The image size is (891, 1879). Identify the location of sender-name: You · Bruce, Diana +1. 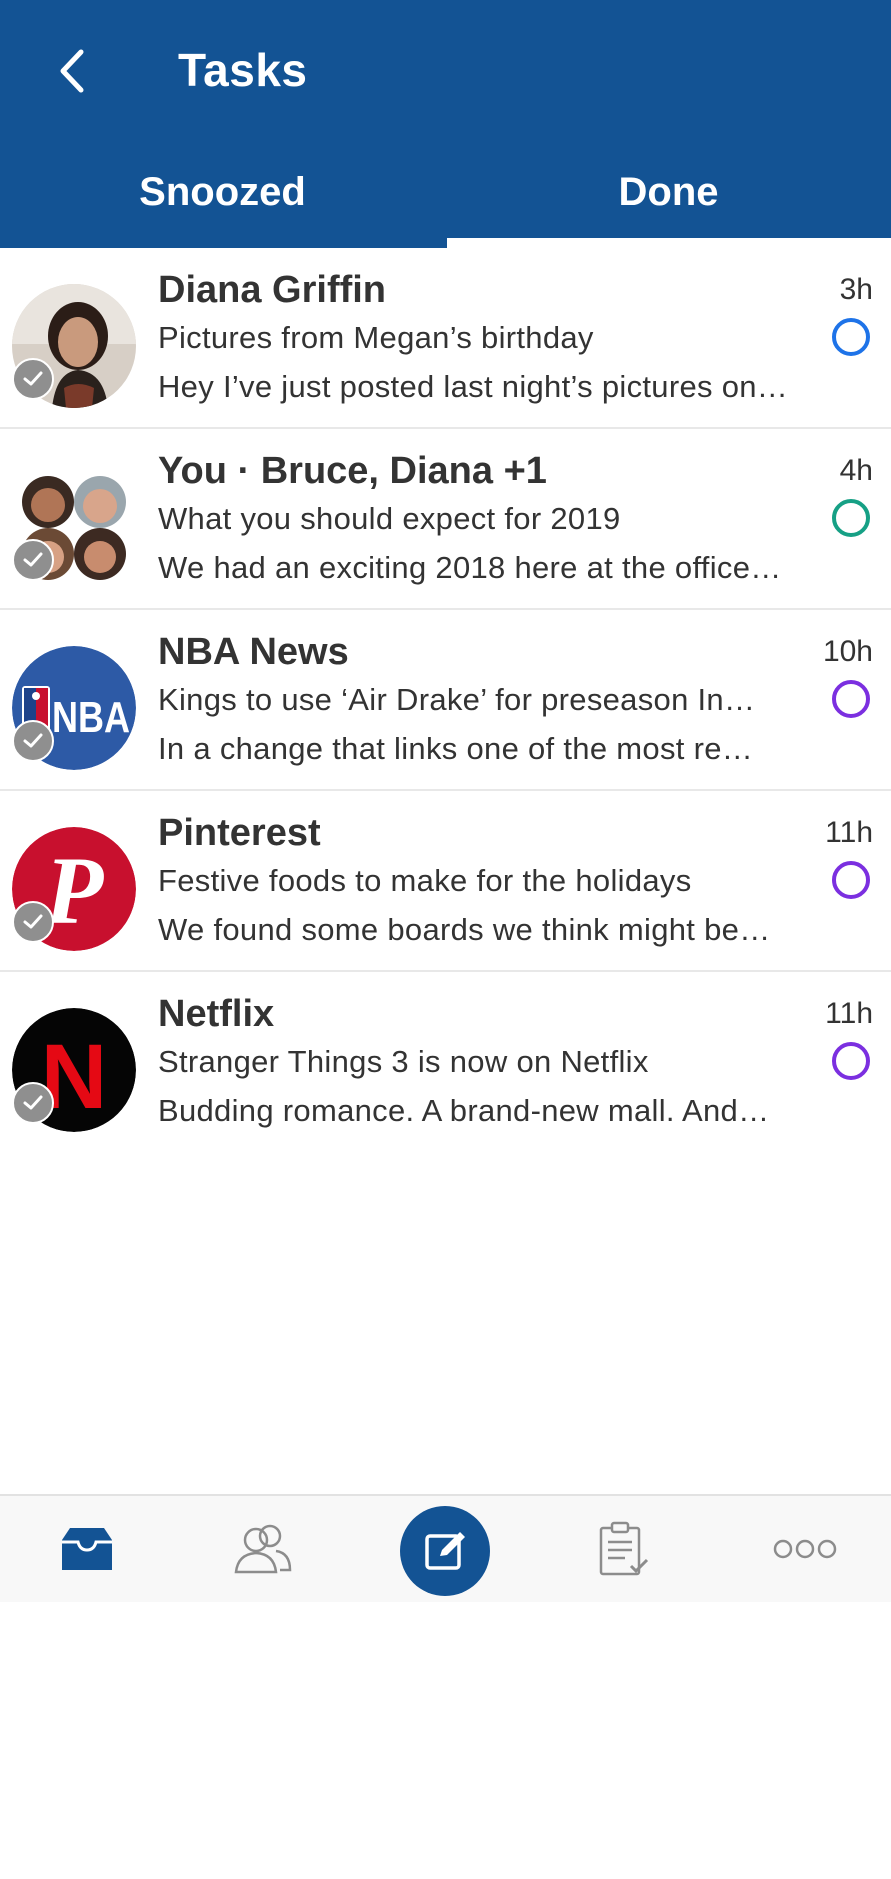
(352, 471).